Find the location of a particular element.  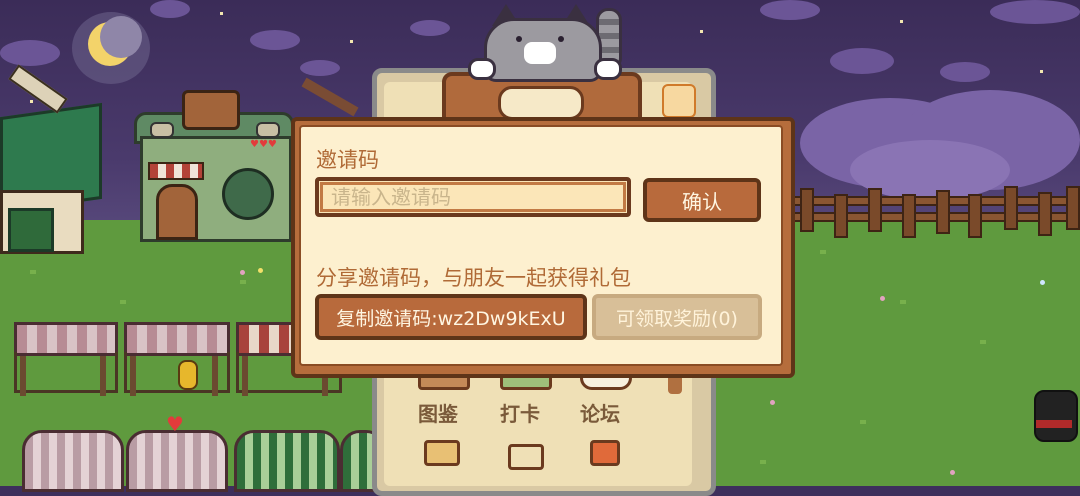

invite-code-title: 邀请码 is located at coordinates (347, 160).